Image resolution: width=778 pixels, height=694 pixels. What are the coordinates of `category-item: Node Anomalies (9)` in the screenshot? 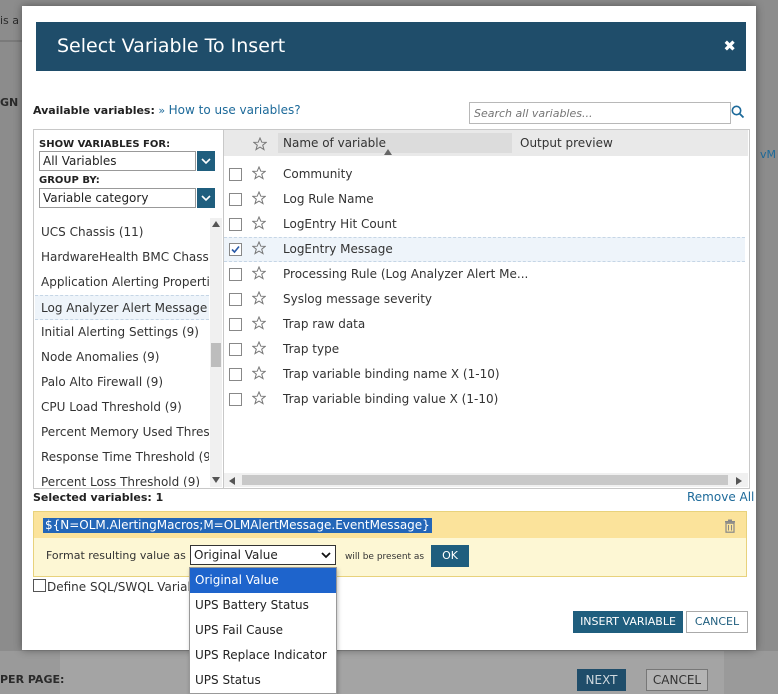 It's located at (125, 357).